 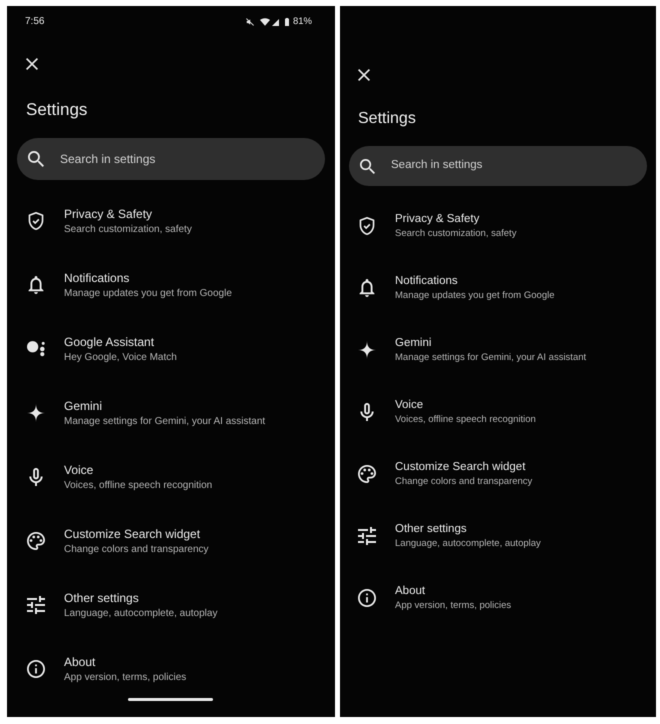 I want to click on signal-icon, so click(x=275, y=22).